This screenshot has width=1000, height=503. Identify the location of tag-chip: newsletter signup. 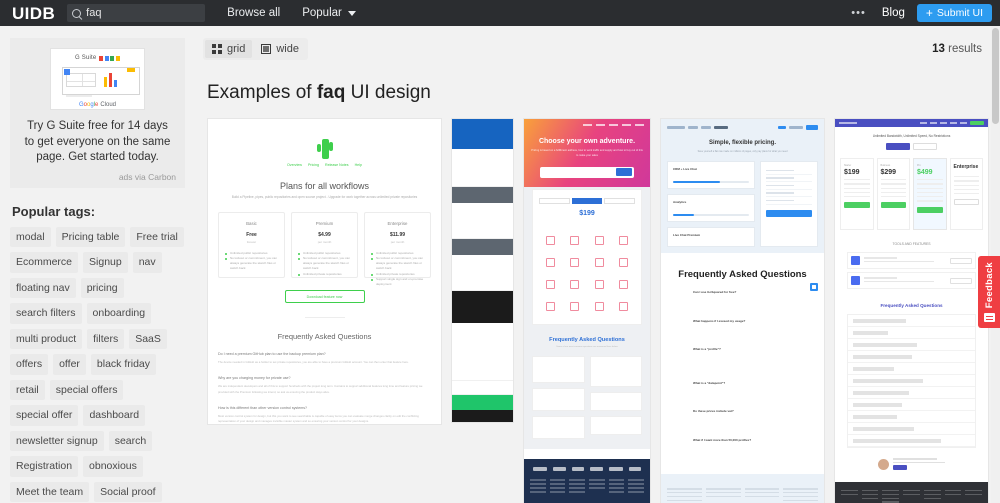
(57, 441).